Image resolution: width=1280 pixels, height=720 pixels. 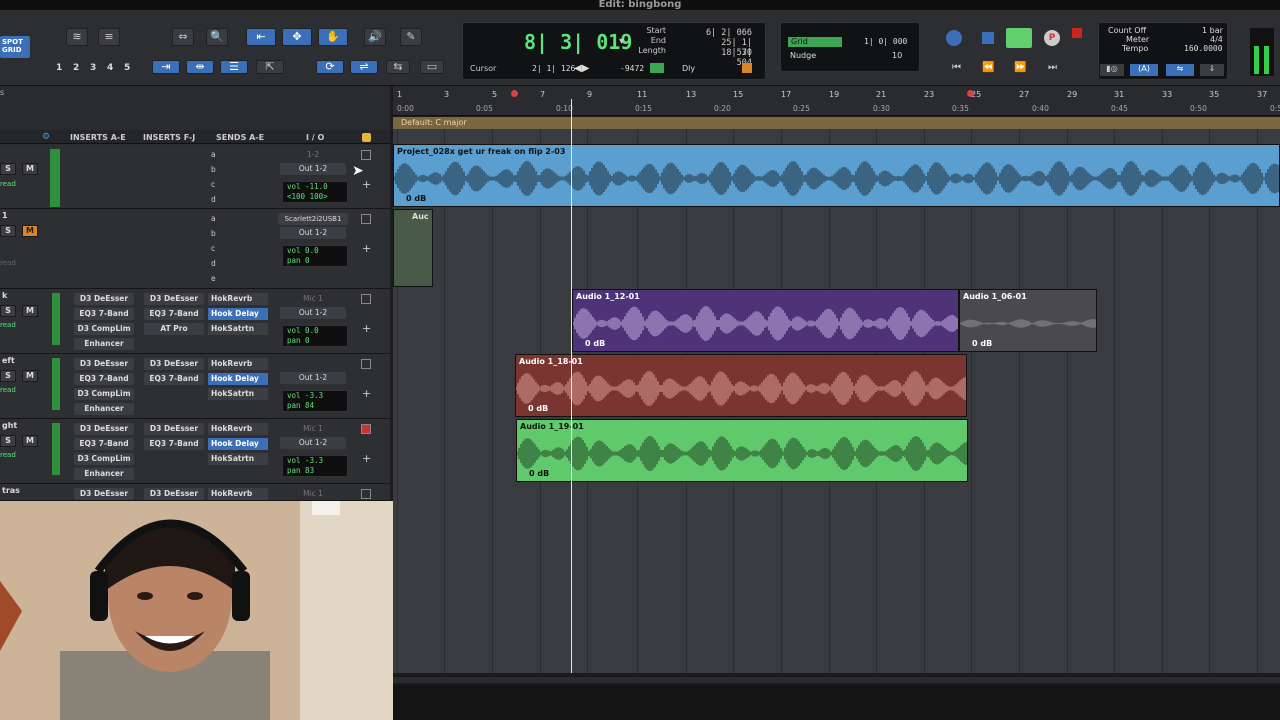 What do you see at coordinates (1020, 67) in the screenshot?
I see `fast-forward-icon: ⏩` at bounding box center [1020, 67].